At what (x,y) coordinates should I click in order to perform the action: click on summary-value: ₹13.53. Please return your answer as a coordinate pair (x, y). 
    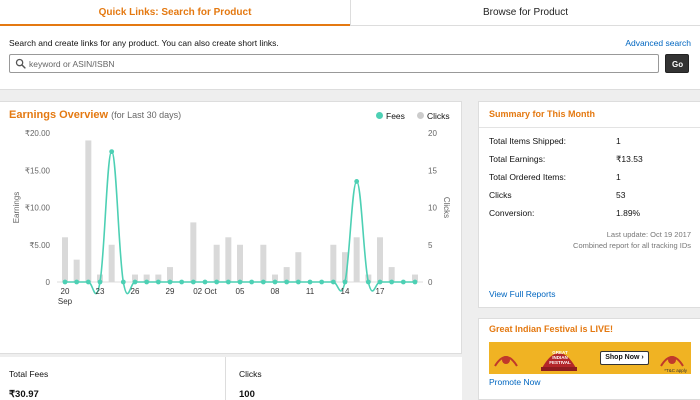
    Looking at the image, I should click on (629, 159).